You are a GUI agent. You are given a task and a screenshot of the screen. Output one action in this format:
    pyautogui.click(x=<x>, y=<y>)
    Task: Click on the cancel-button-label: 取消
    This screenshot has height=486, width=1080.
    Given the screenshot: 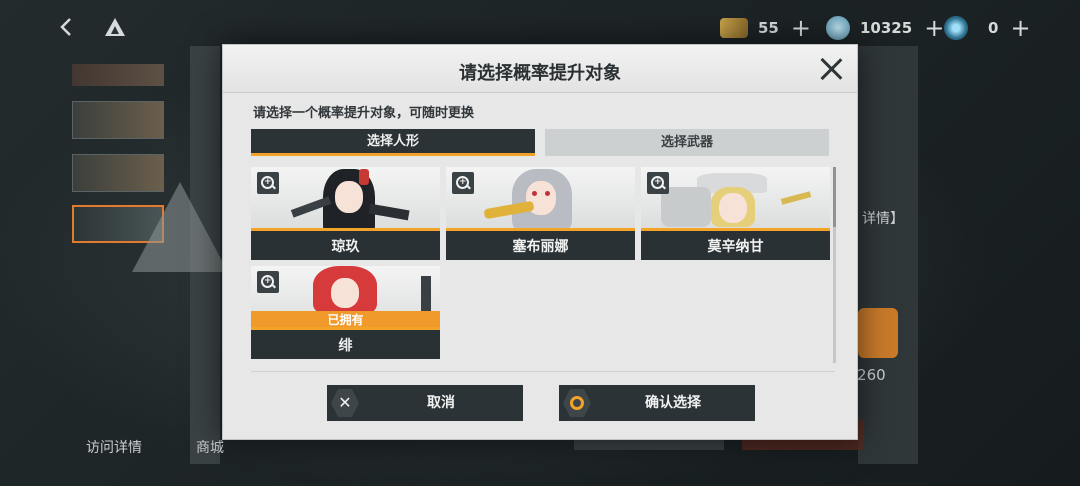 What is the action you would take?
    pyautogui.click(x=441, y=403)
    